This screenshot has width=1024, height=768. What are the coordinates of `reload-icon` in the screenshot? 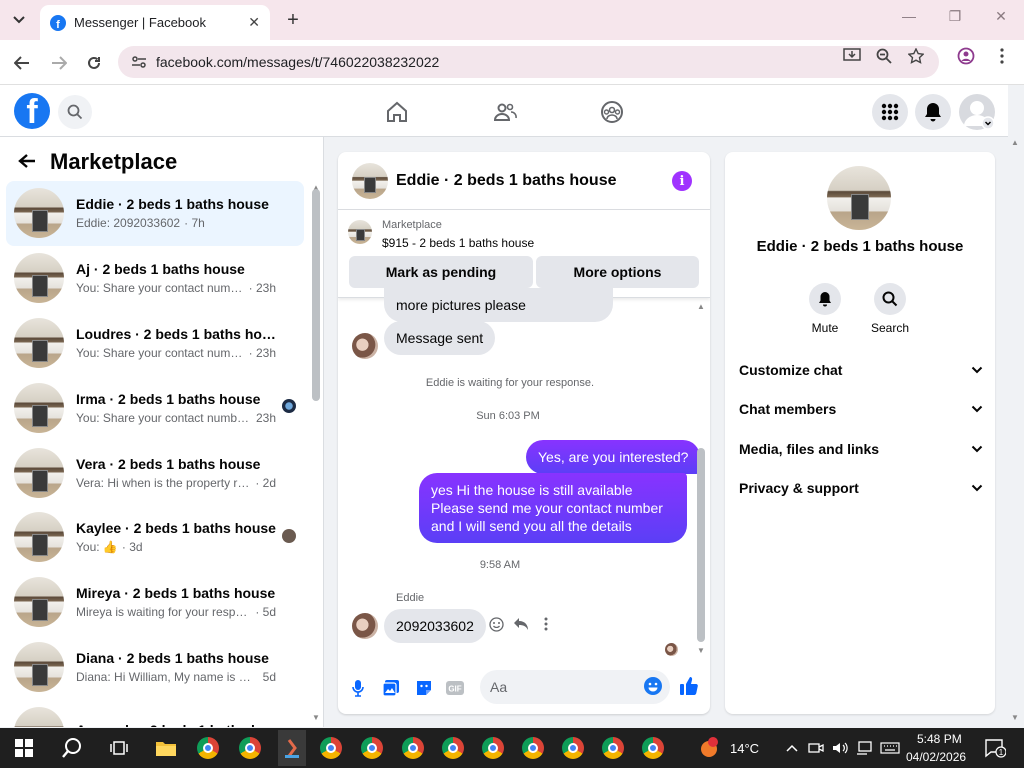 It's located at (94, 63).